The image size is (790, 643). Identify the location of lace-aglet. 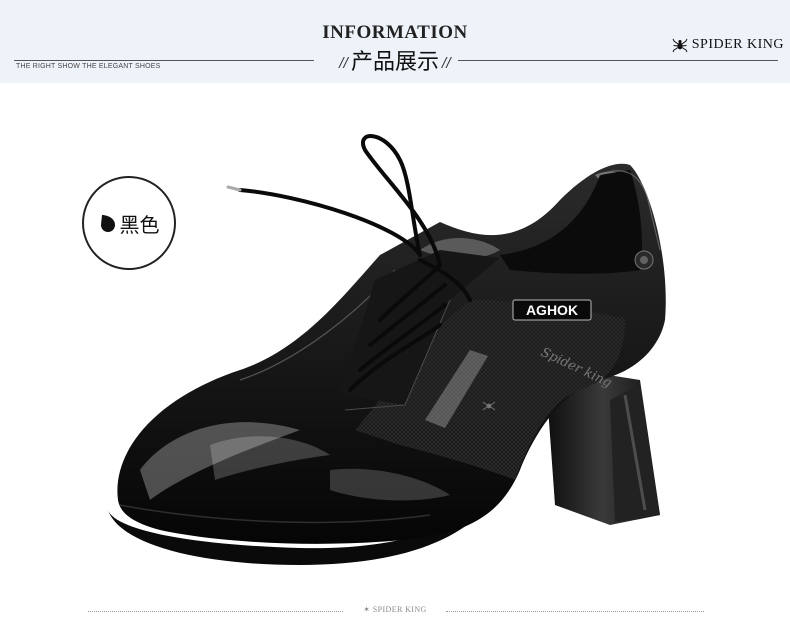
(234, 188).